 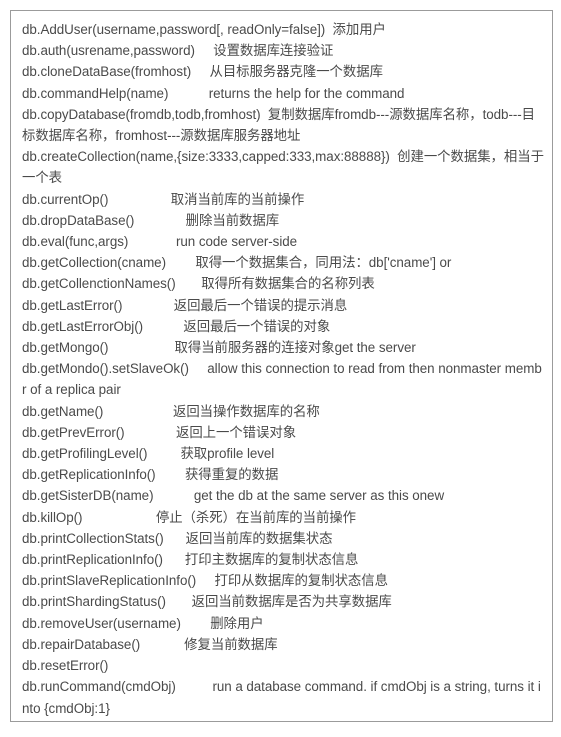 What do you see at coordinates (163, 199) in the screenshot?
I see `command-line: db.currentOp() 取消当前库的当前操作` at bounding box center [163, 199].